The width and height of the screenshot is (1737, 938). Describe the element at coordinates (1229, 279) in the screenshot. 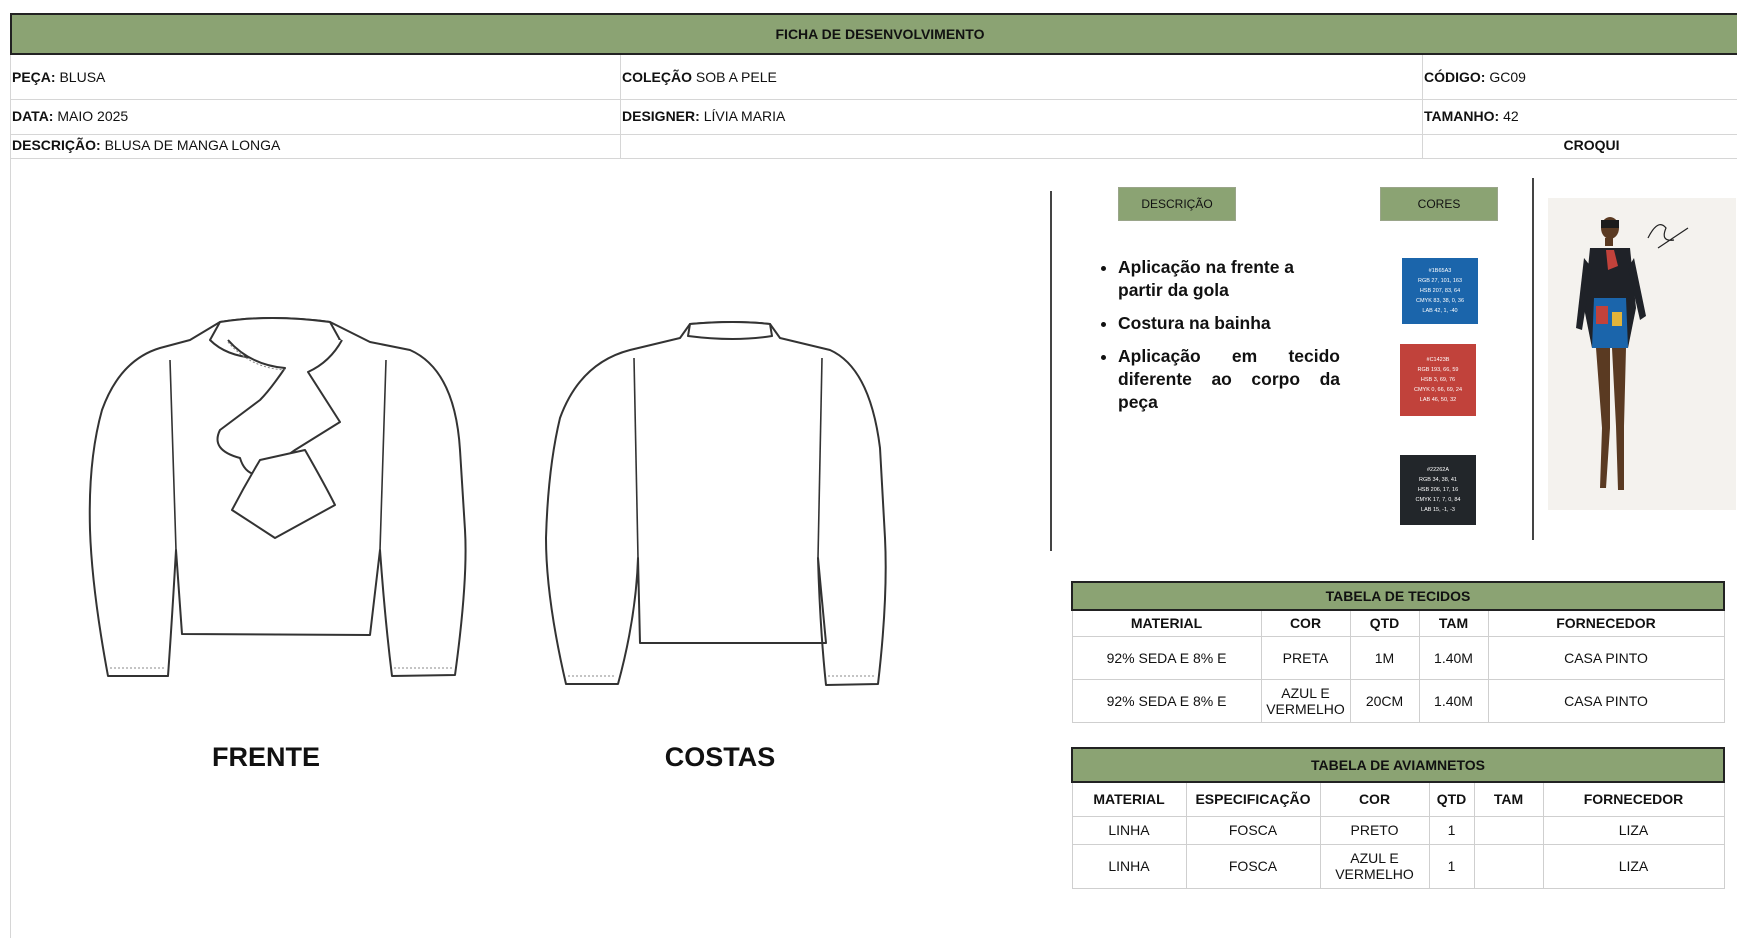

I see `description-item: Aplicação na frente a partir da gola` at that location.